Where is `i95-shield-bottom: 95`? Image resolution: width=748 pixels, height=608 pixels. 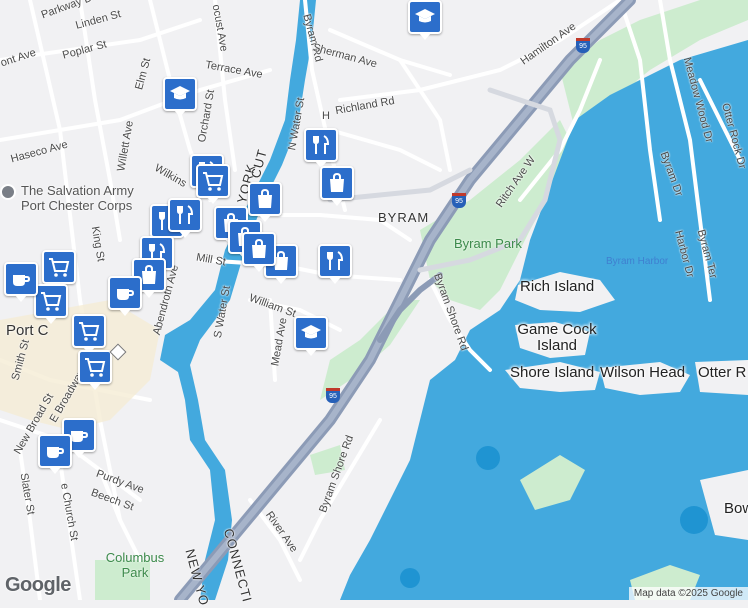 i95-shield-bottom: 95 is located at coordinates (333, 395).